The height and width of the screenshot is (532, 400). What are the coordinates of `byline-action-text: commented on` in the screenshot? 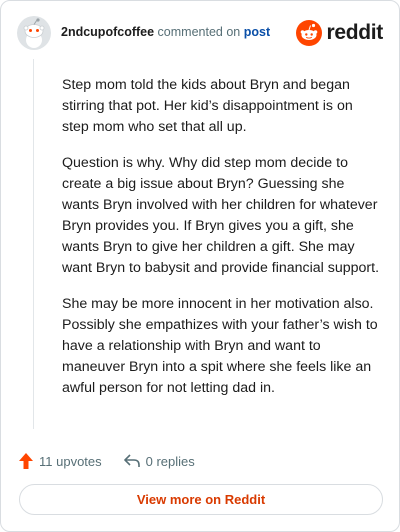 It's located at (199, 32).